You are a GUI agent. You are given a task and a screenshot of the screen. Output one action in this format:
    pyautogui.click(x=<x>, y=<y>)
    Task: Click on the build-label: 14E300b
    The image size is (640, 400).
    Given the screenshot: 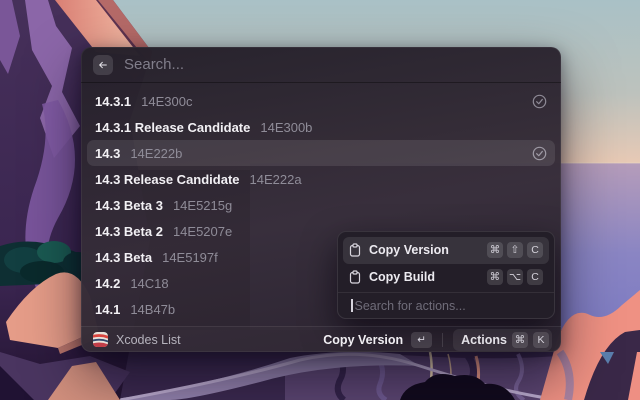 What is the action you would take?
    pyautogui.click(x=286, y=127)
    